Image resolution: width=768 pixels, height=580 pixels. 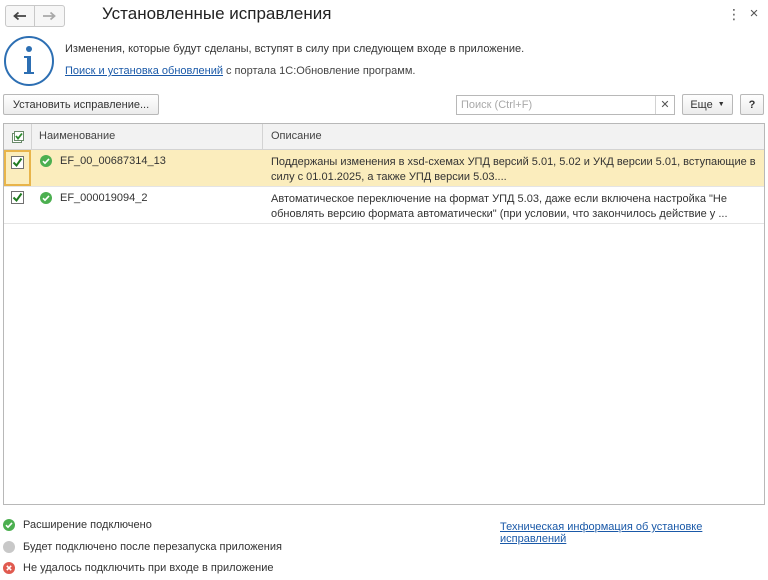 I want to click on search-box: ✕, so click(x=565, y=105).